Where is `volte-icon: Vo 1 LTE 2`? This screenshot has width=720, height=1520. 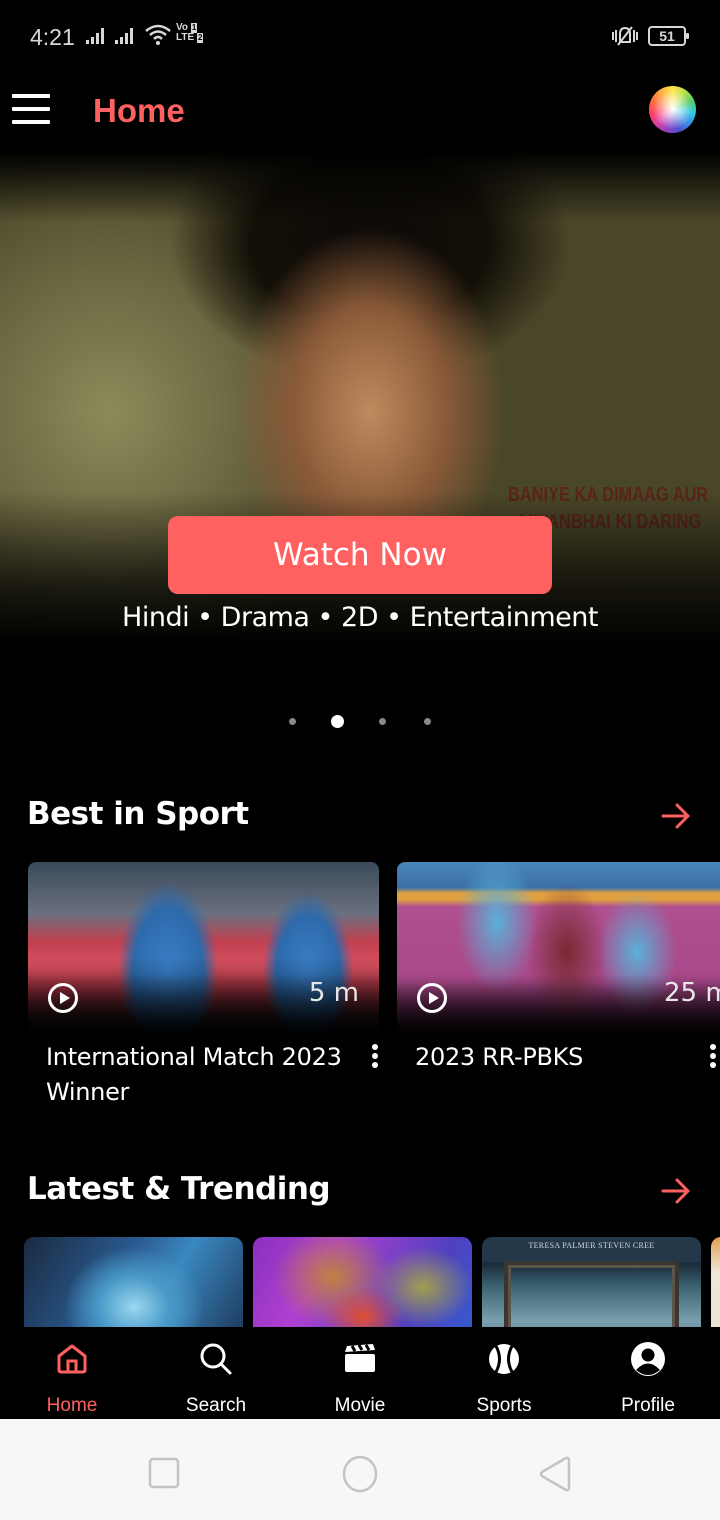 volte-icon: Vo 1 LTE 2 is located at coordinates (190, 33).